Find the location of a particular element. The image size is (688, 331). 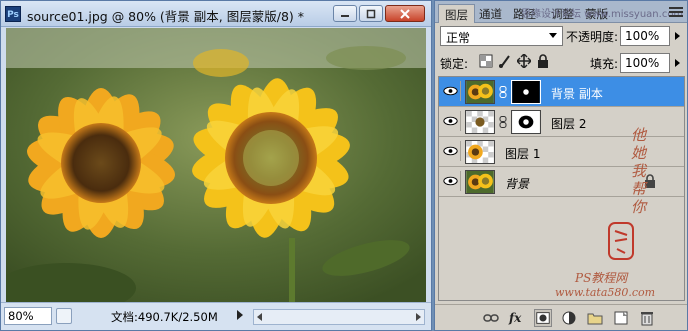

panel-menu-icon is located at coordinates (676, 11).